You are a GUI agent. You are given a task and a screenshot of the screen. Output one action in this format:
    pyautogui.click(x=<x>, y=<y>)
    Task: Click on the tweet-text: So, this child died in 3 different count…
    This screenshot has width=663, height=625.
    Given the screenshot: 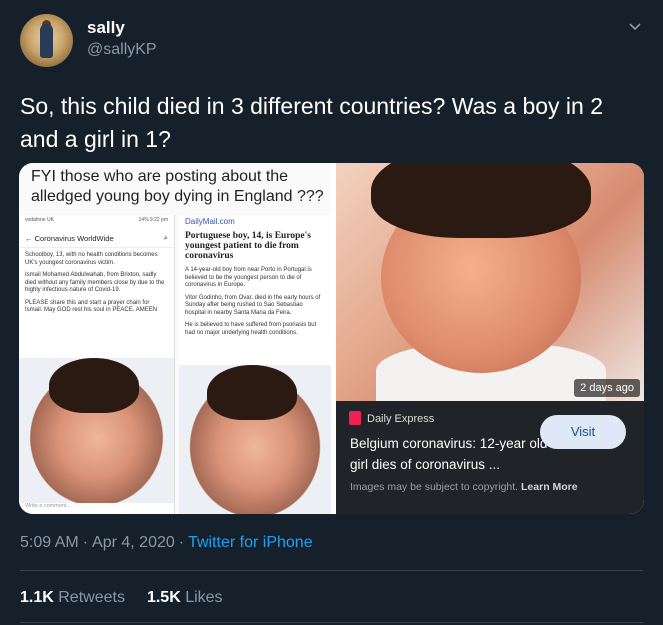 What is the action you would take?
    pyautogui.click(x=311, y=122)
    